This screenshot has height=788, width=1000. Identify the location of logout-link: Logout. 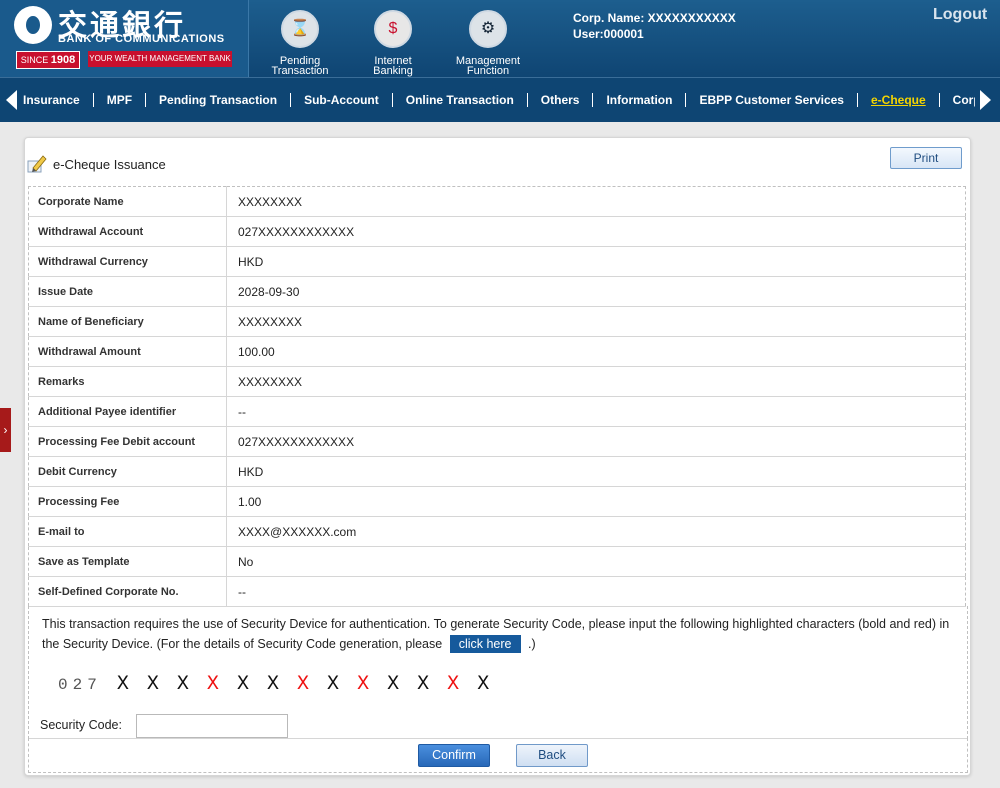
(960, 15).